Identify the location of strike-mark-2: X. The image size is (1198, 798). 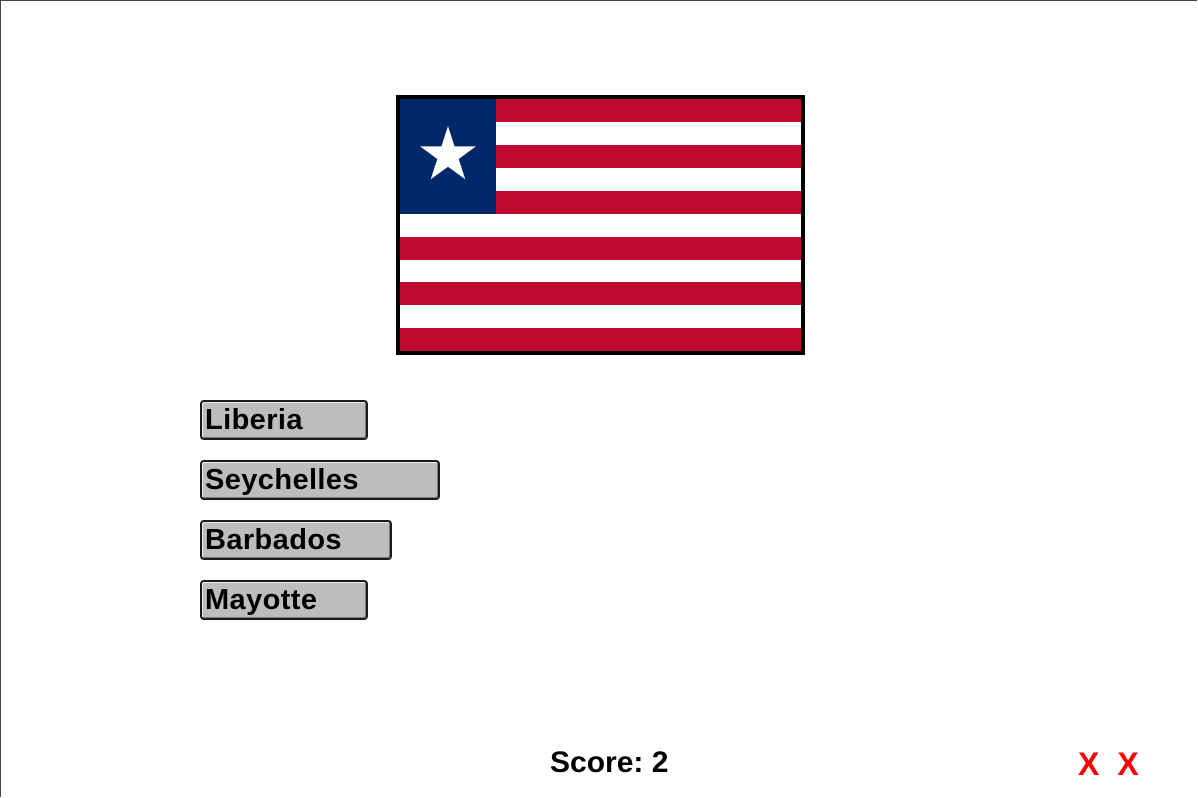
(1128, 764).